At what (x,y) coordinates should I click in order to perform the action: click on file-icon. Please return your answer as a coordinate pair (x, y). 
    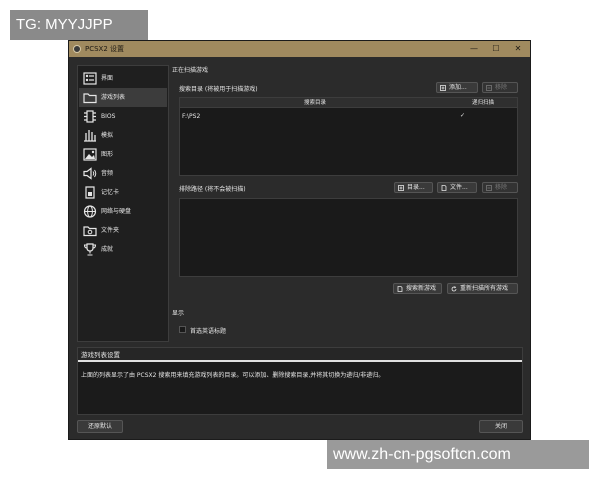
    Looking at the image, I should click on (444, 188).